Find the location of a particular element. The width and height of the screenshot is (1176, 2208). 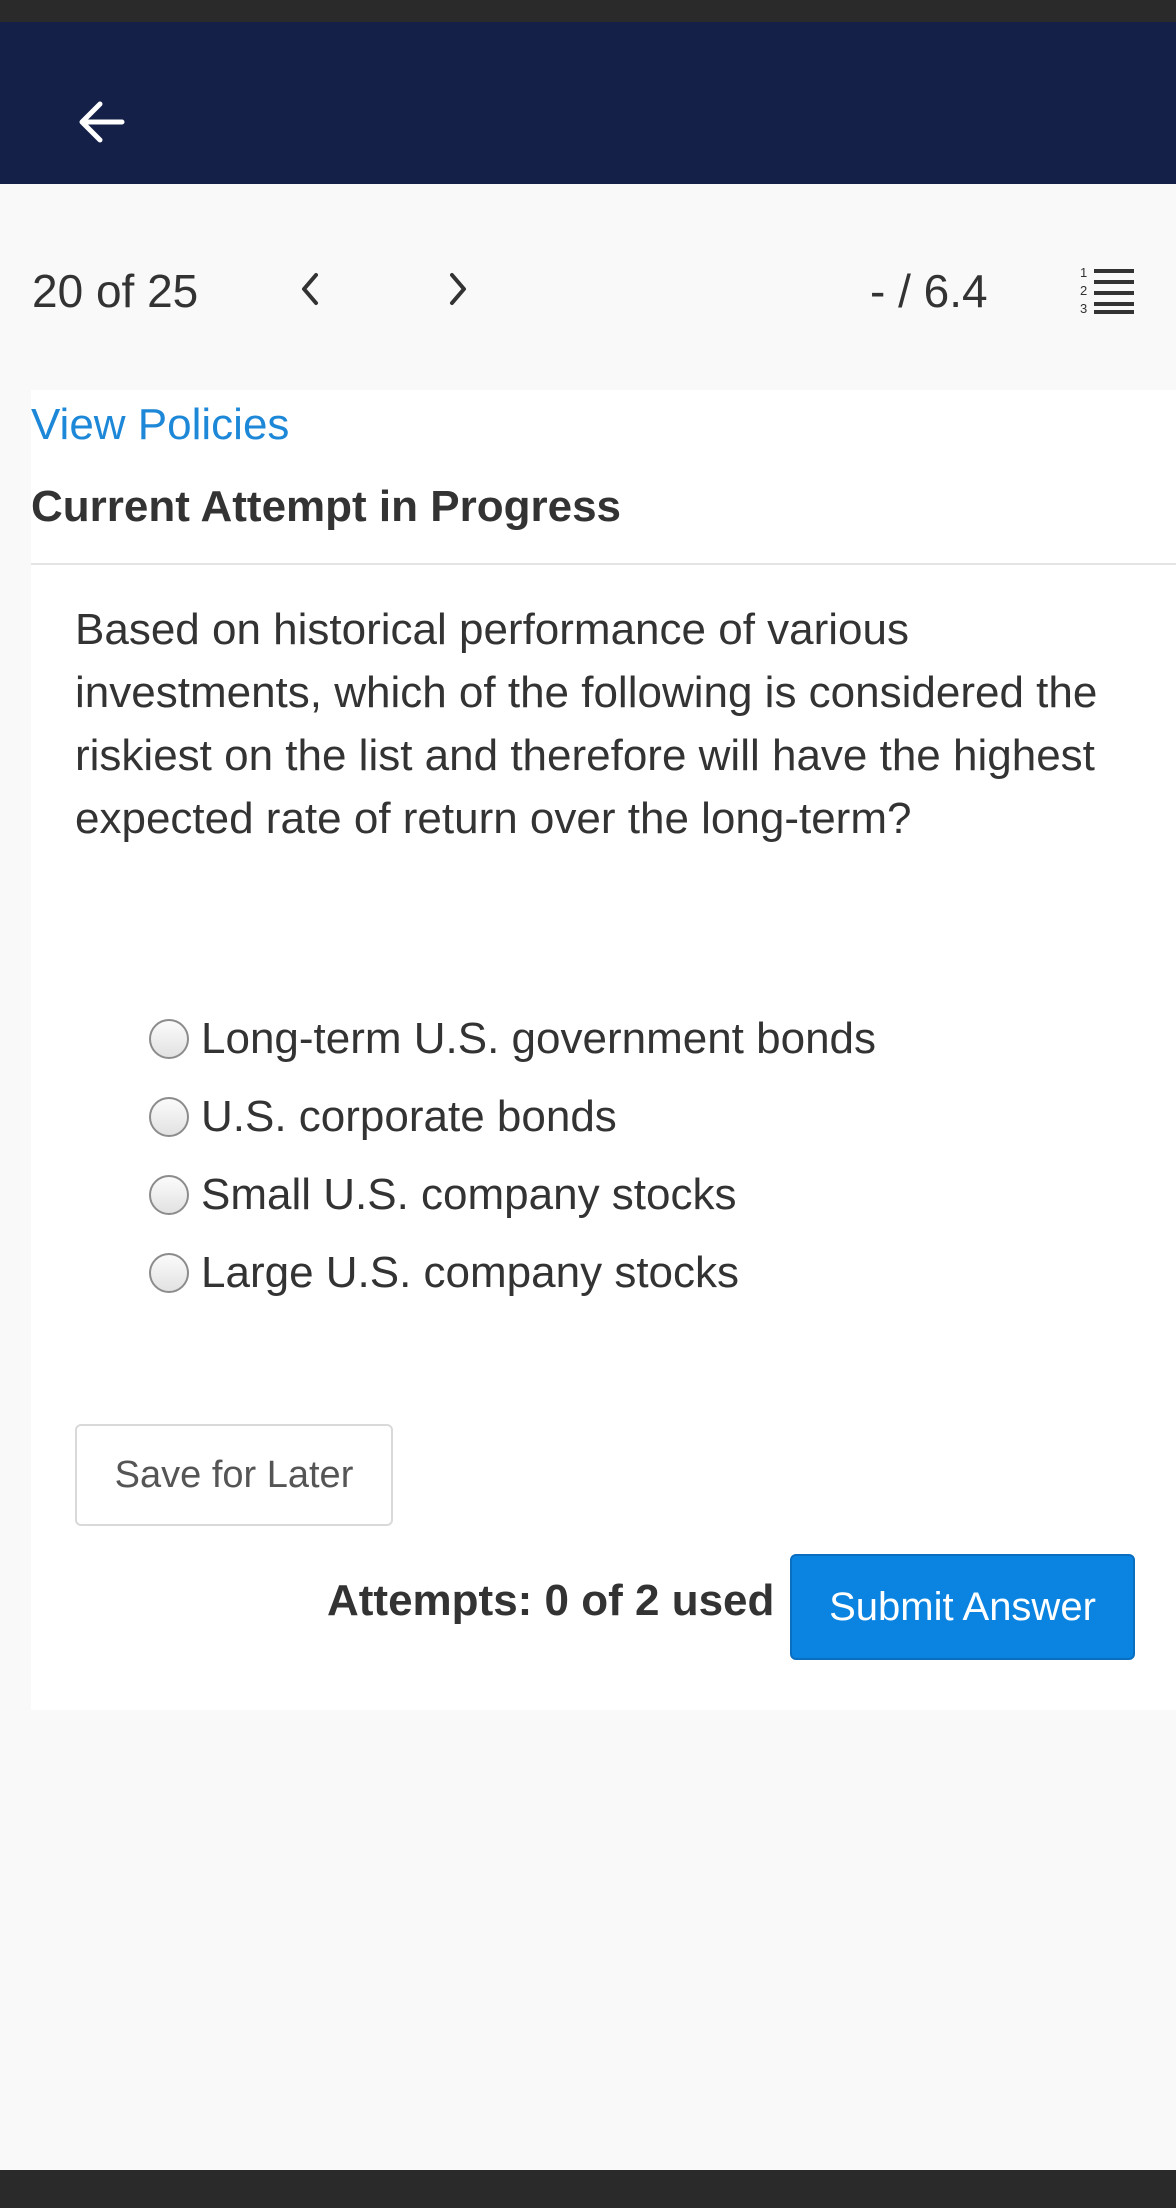

app-header is located at coordinates (588, 103).